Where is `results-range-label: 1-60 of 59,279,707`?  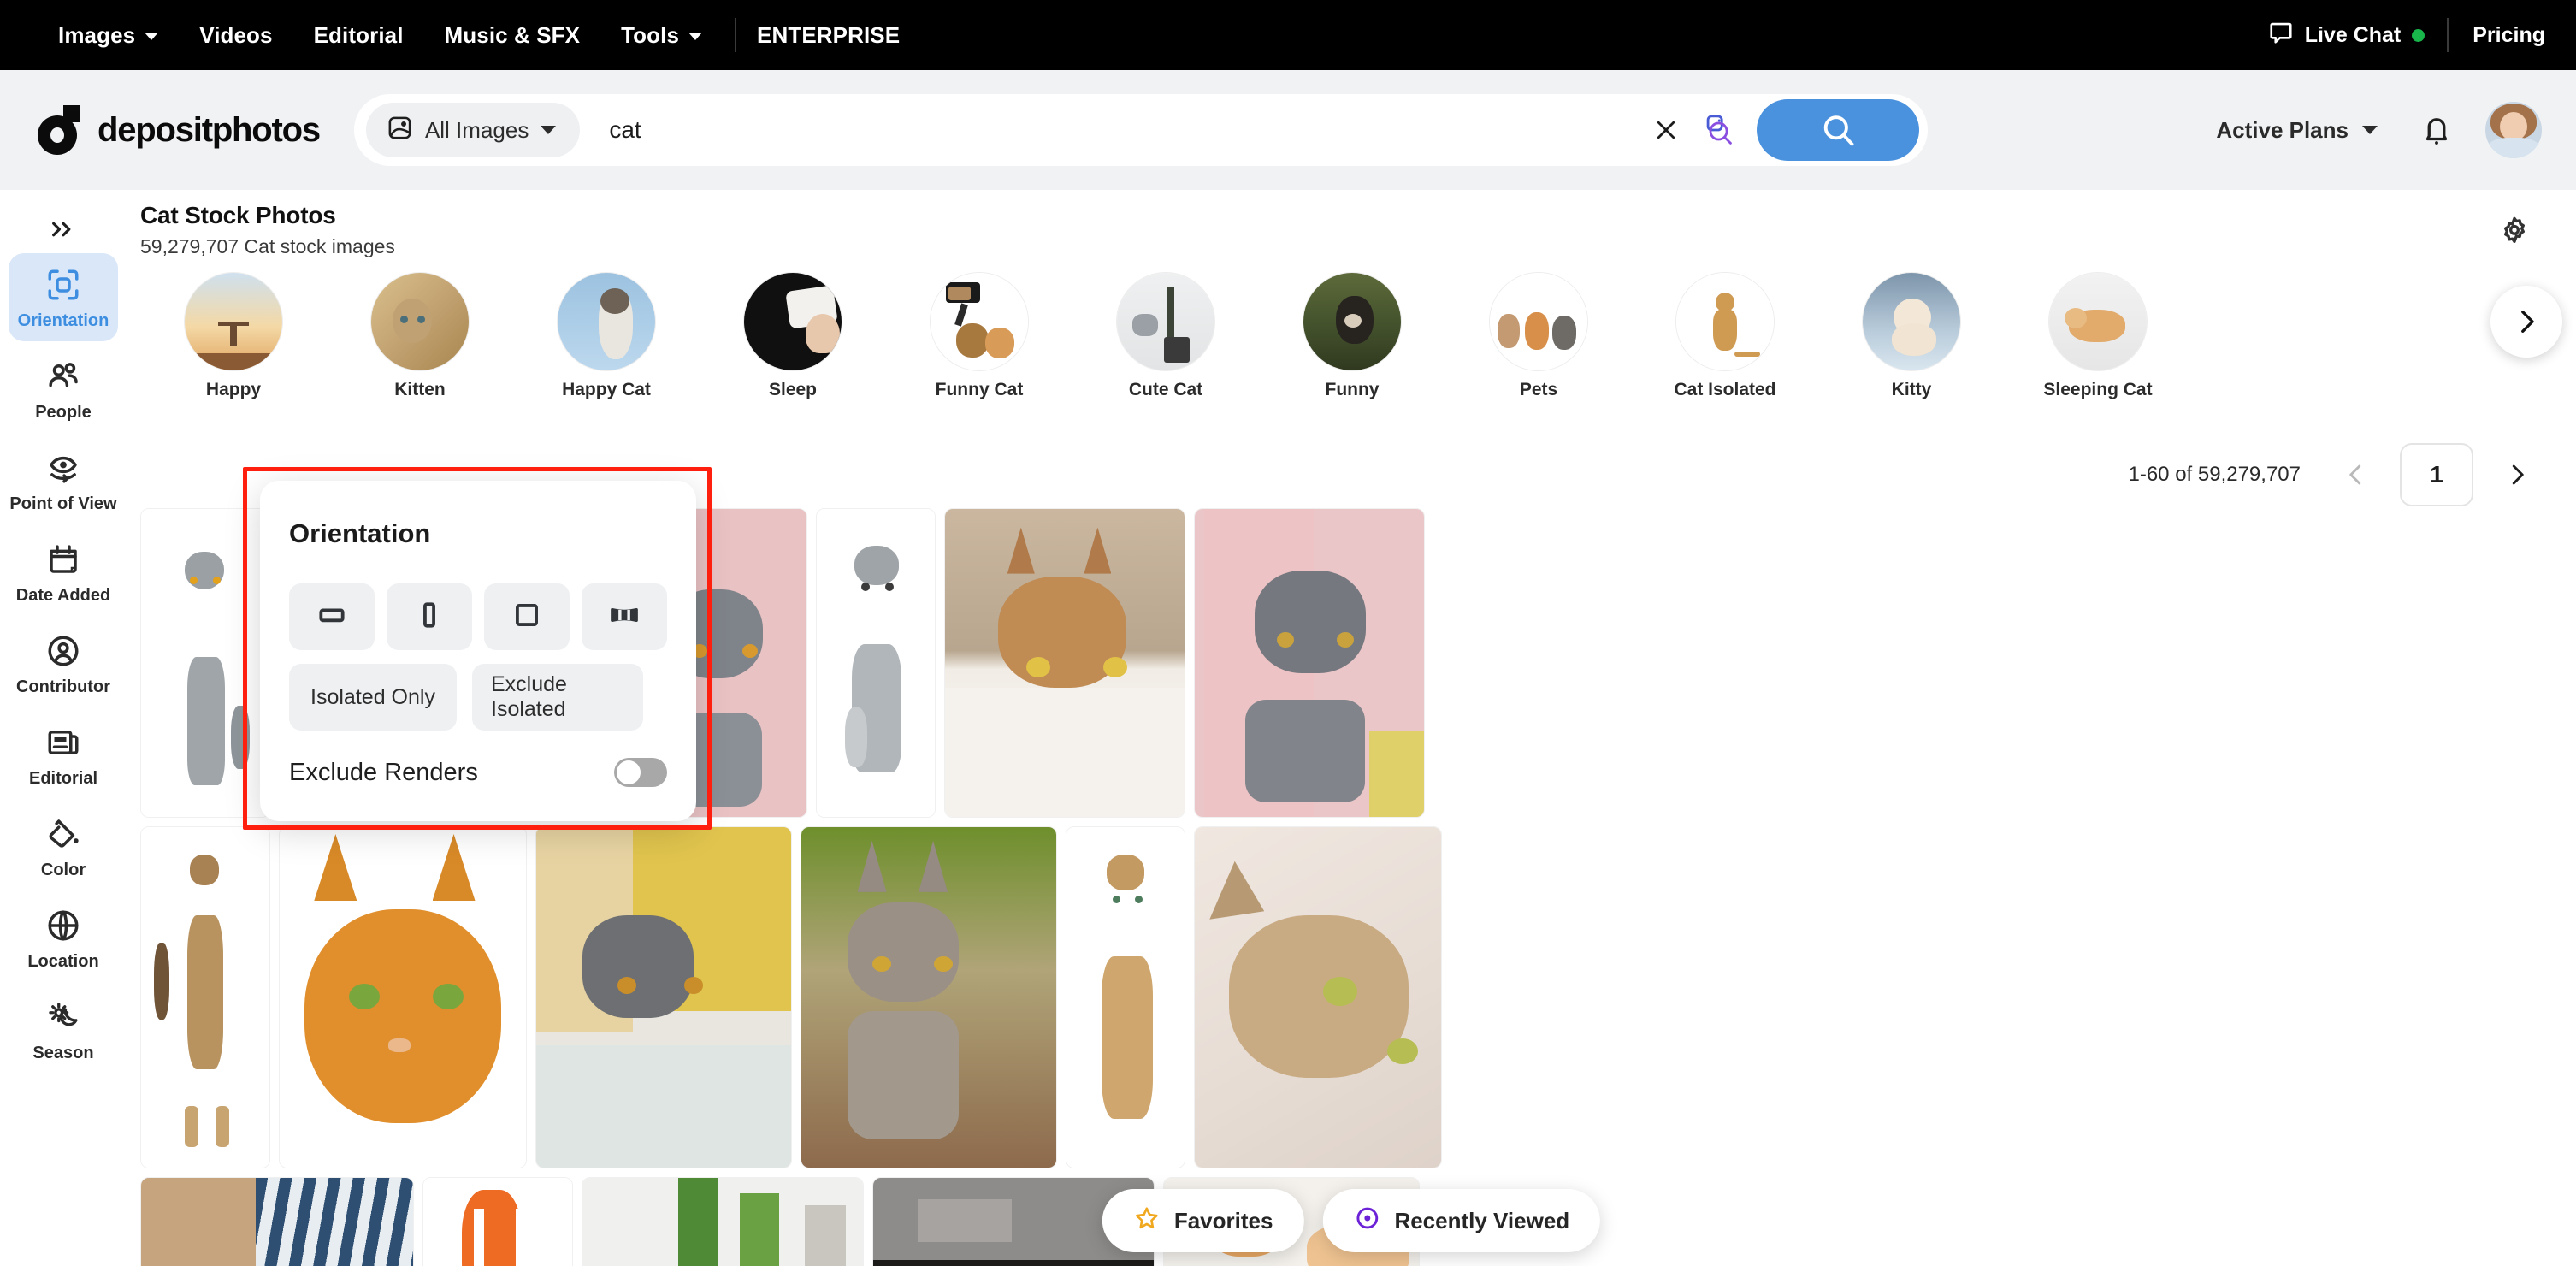
results-range-label: 1-60 of 59,279,707 is located at coordinates (2214, 475).